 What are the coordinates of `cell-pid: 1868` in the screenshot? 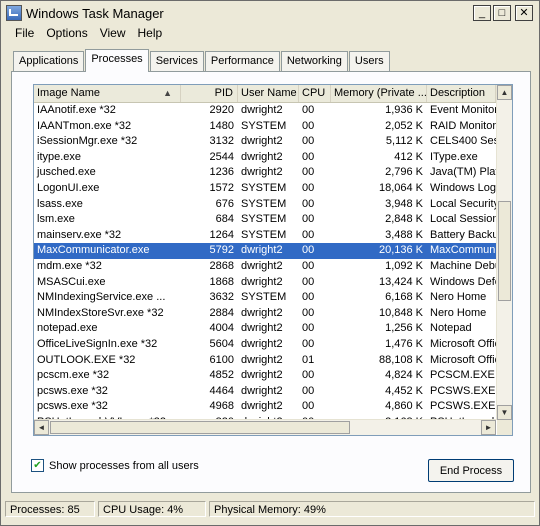 It's located at (221, 281).